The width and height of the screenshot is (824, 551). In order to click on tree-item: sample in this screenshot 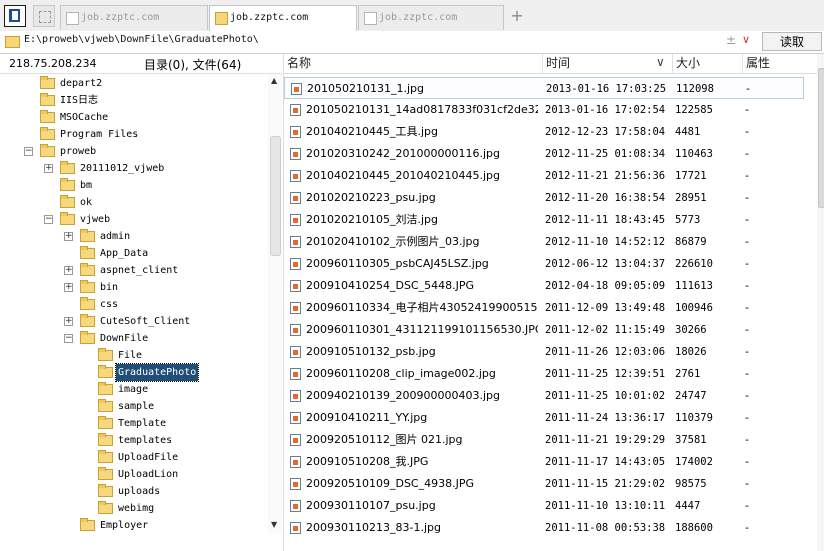, I will do `click(134, 406)`.